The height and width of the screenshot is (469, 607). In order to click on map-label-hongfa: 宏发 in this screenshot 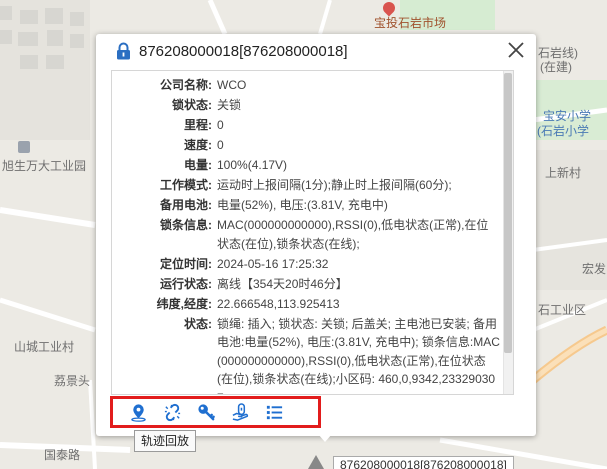, I will do `click(594, 269)`.